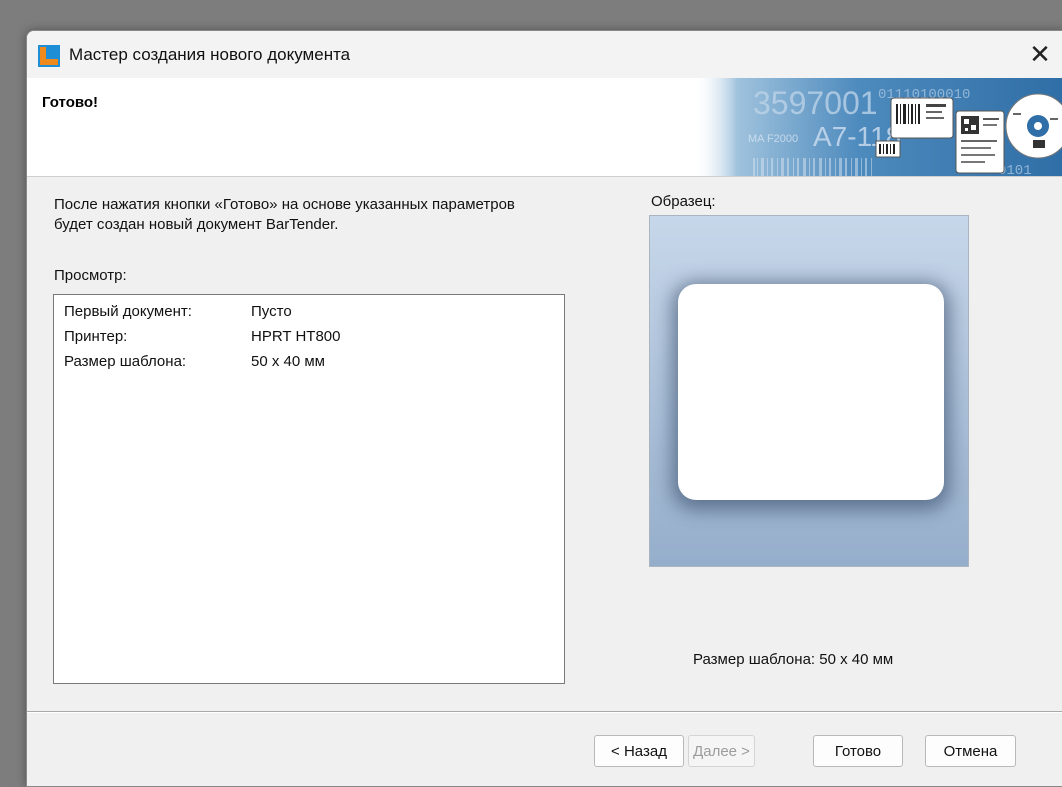 The height and width of the screenshot is (787, 1062). I want to click on qr-label-icon, so click(980, 142).